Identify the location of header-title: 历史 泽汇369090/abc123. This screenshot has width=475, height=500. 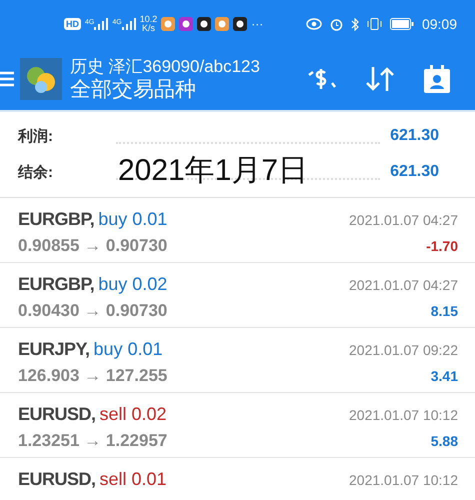
(165, 66).